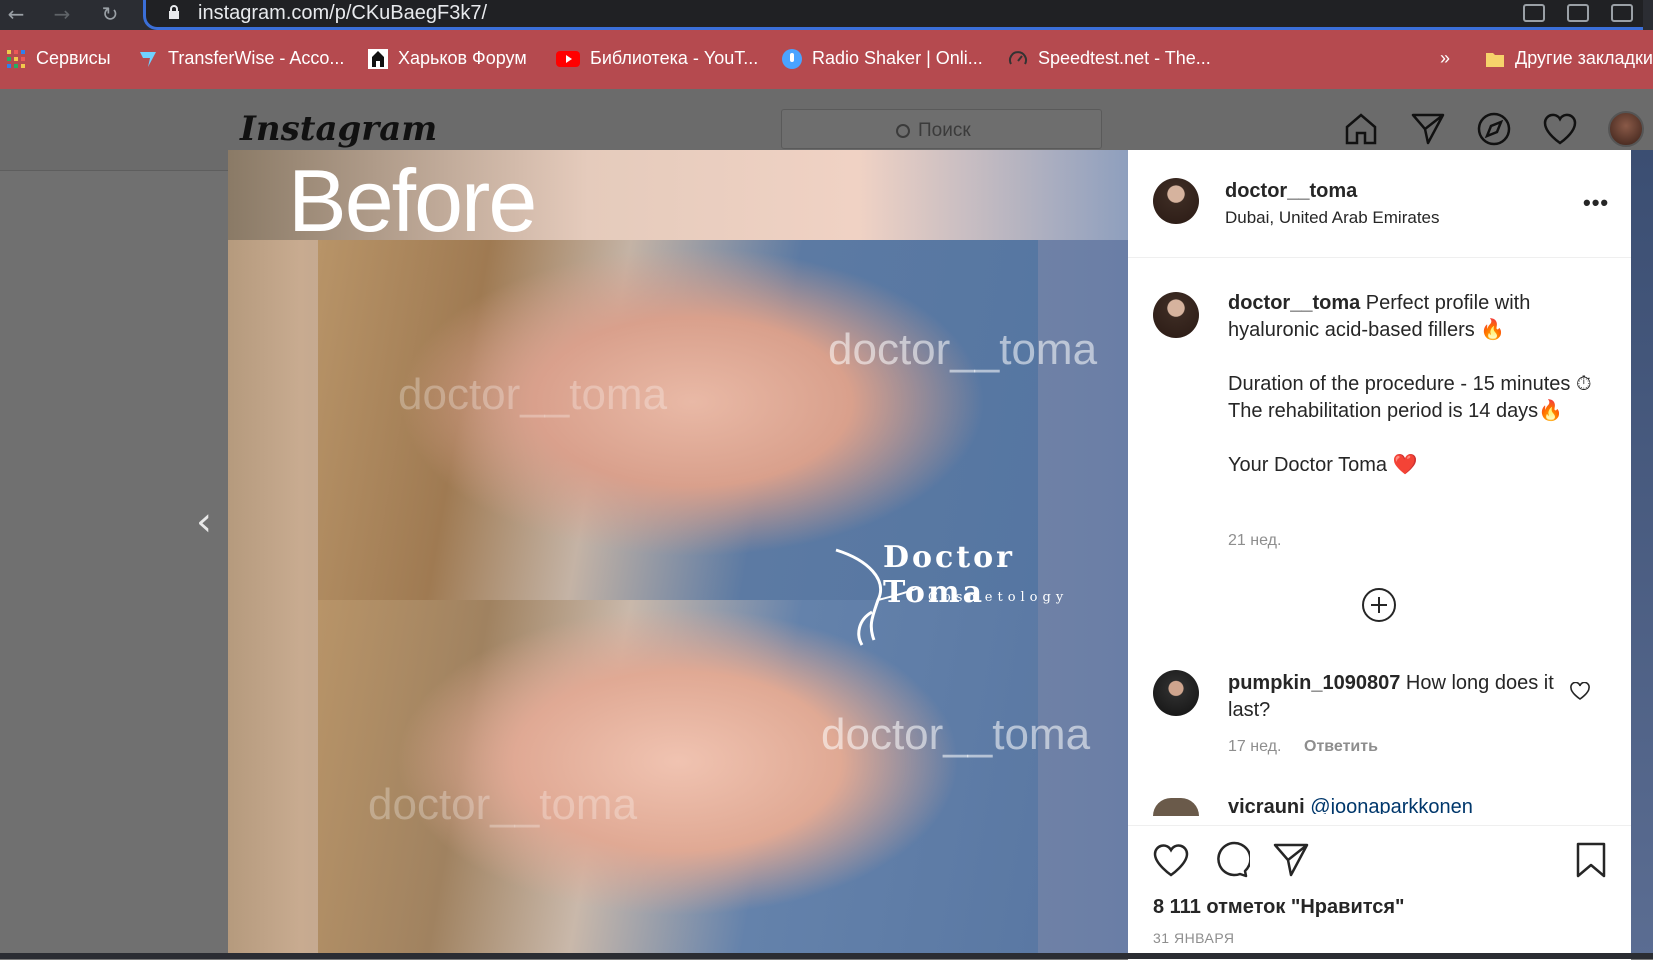 The image size is (1653, 960). I want to click on caption-avatar, so click(1176, 315).